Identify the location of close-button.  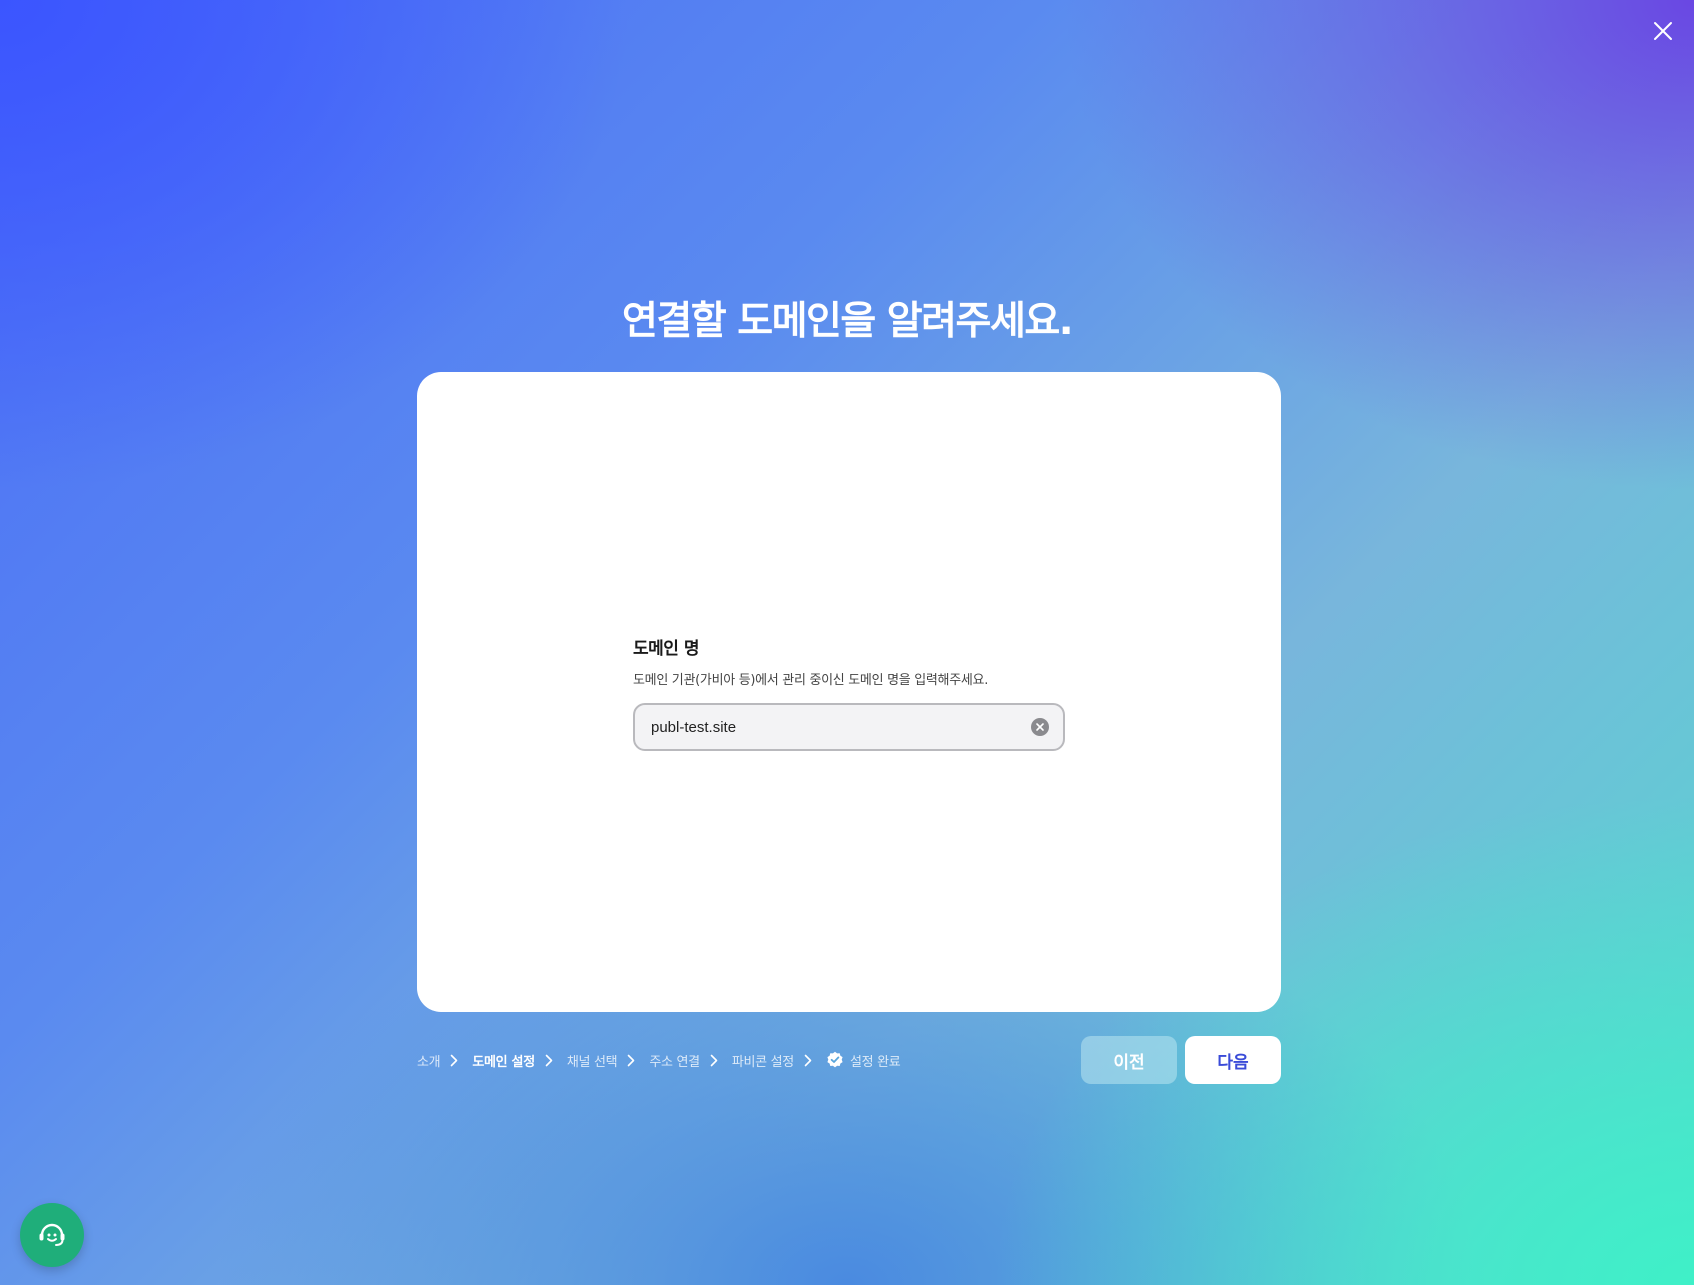
(1663, 31).